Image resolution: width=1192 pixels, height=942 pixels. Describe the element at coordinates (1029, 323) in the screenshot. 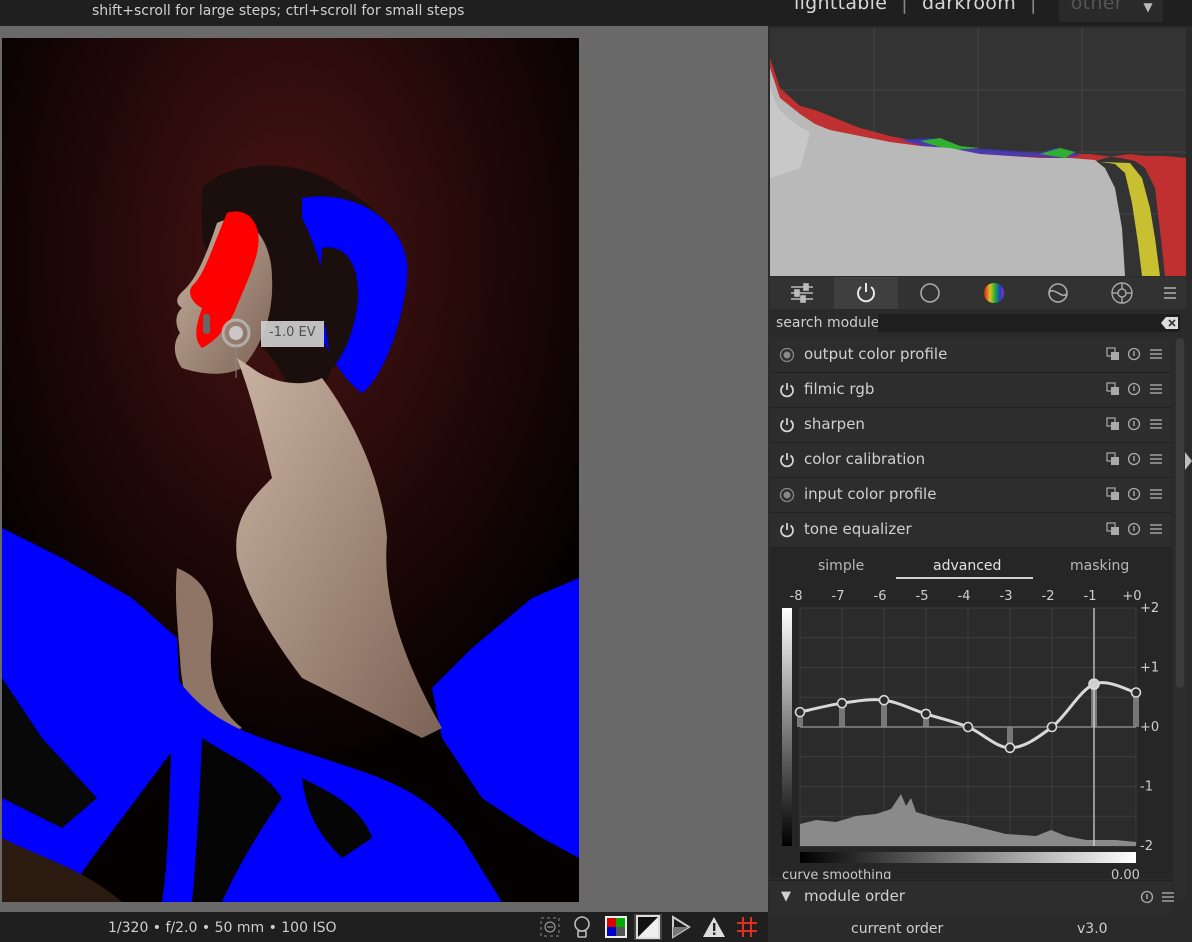

I see `search-module-input` at that location.